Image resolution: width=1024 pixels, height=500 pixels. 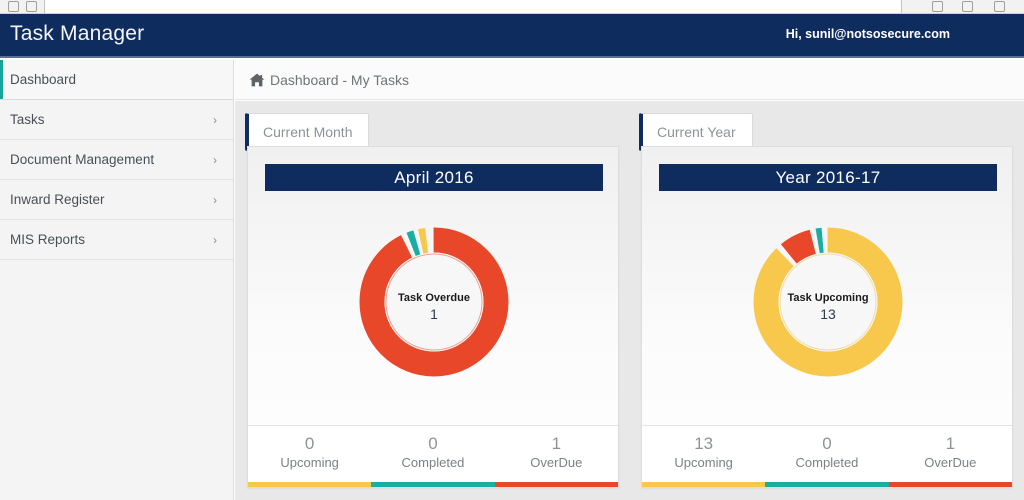 What do you see at coordinates (473, 6) in the screenshot?
I see `address-bar` at bounding box center [473, 6].